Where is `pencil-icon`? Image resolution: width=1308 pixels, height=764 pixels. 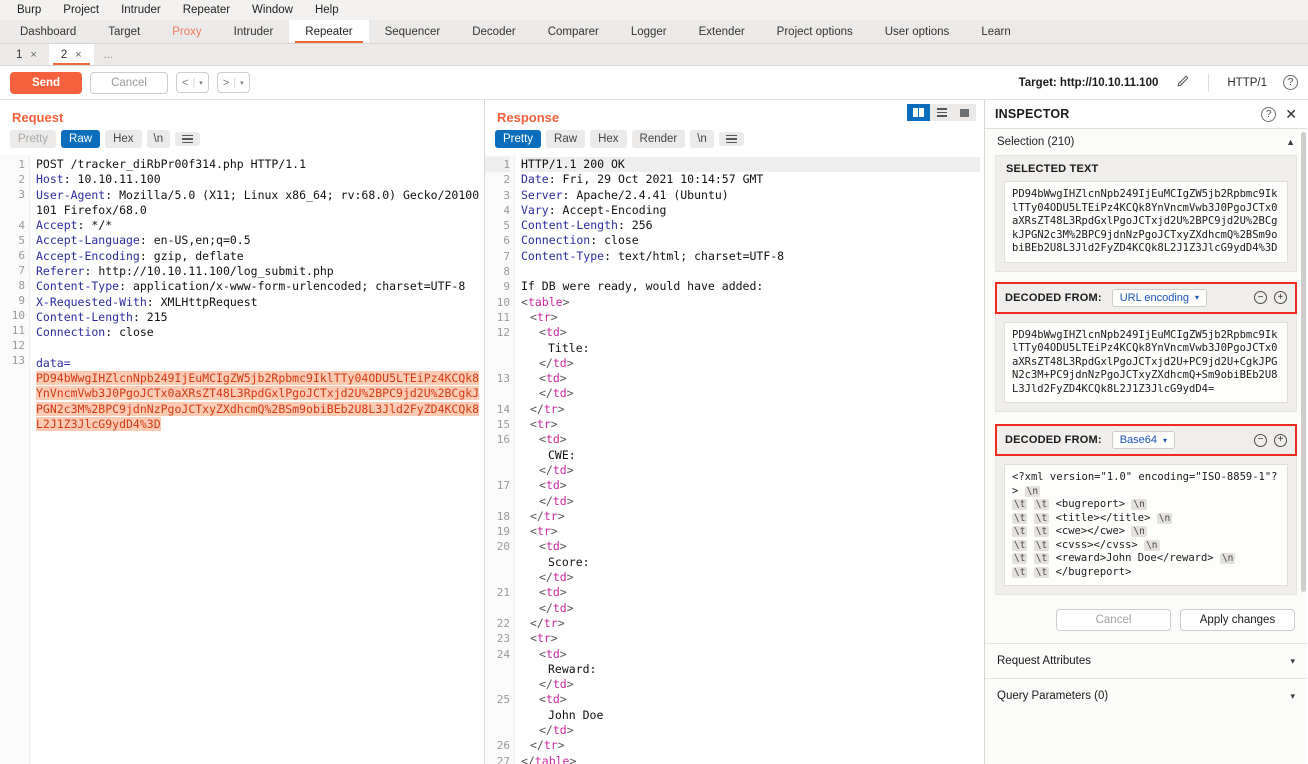
pencil-icon is located at coordinates (1183, 82).